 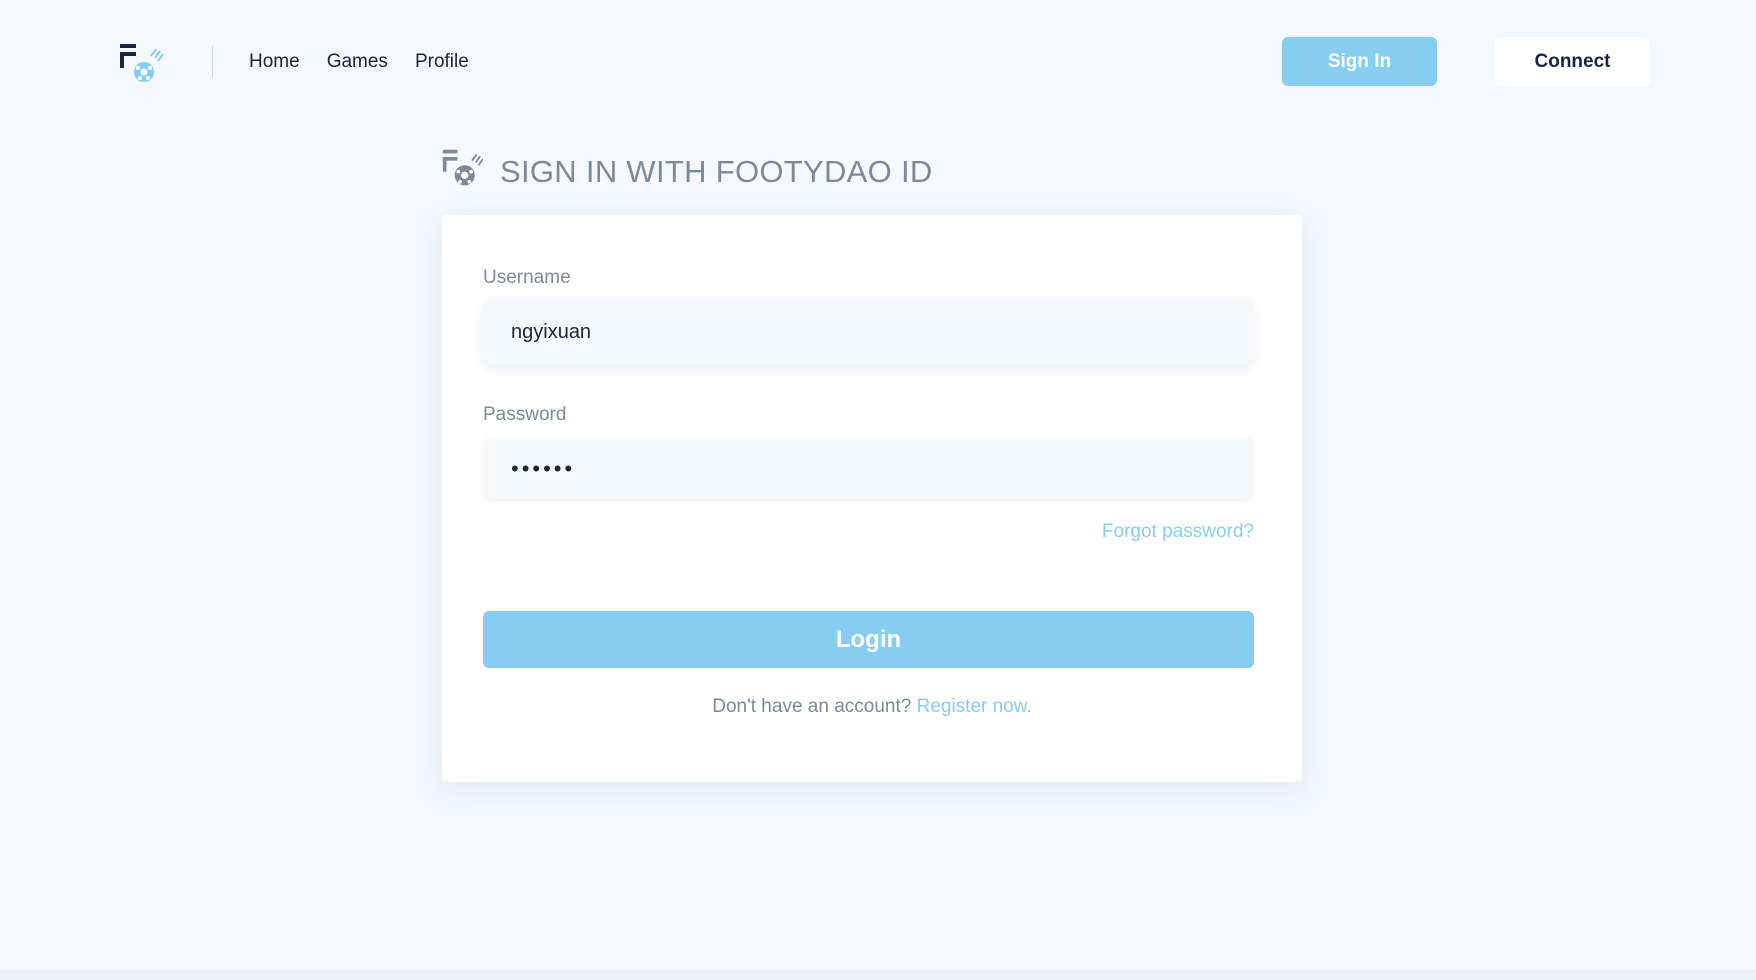 What do you see at coordinates (868, 332) in the screenshot?
I see `username-input` at bounding box center [868, 332].